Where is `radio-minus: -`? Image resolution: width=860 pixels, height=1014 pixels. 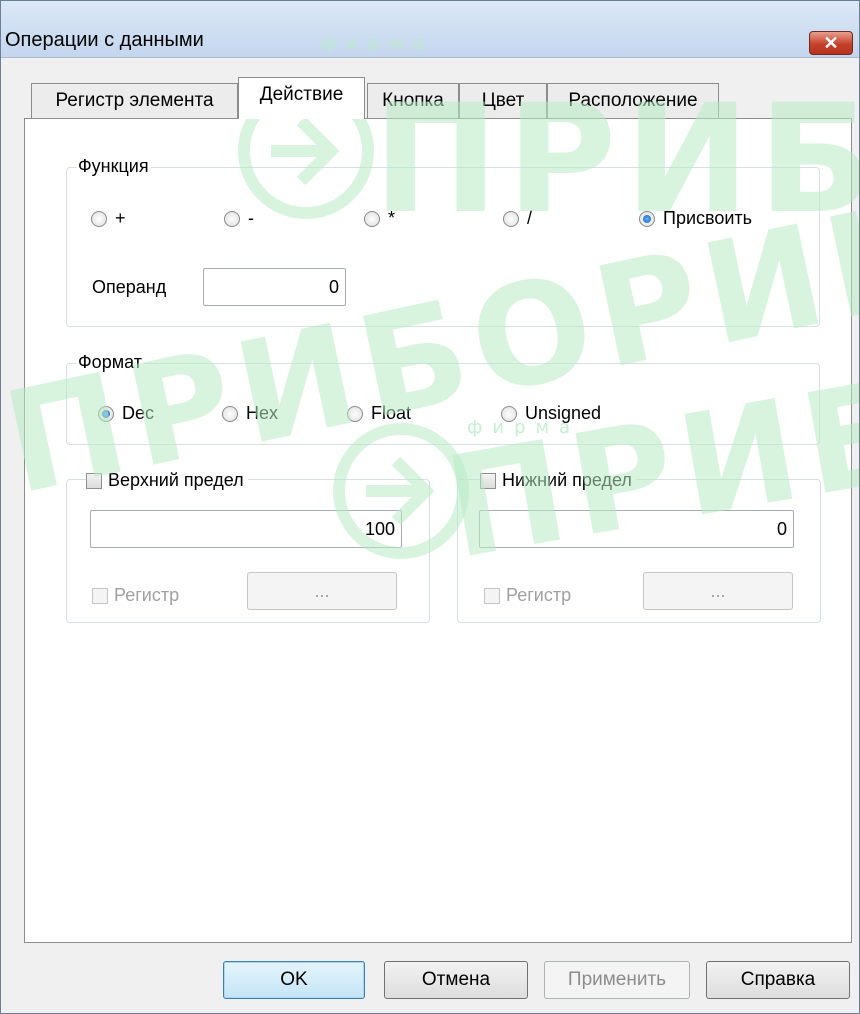 radio-minus: - is located at coordinates (239, 218).